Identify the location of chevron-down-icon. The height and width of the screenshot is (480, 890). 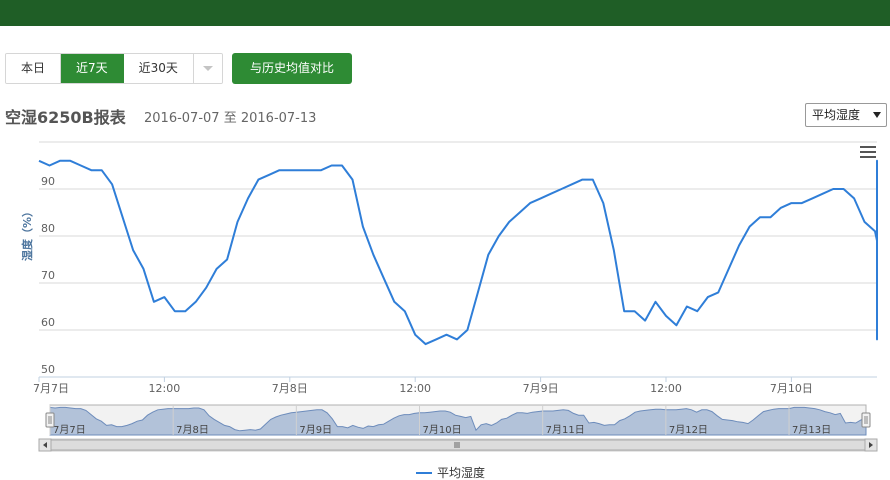
(207, 68).